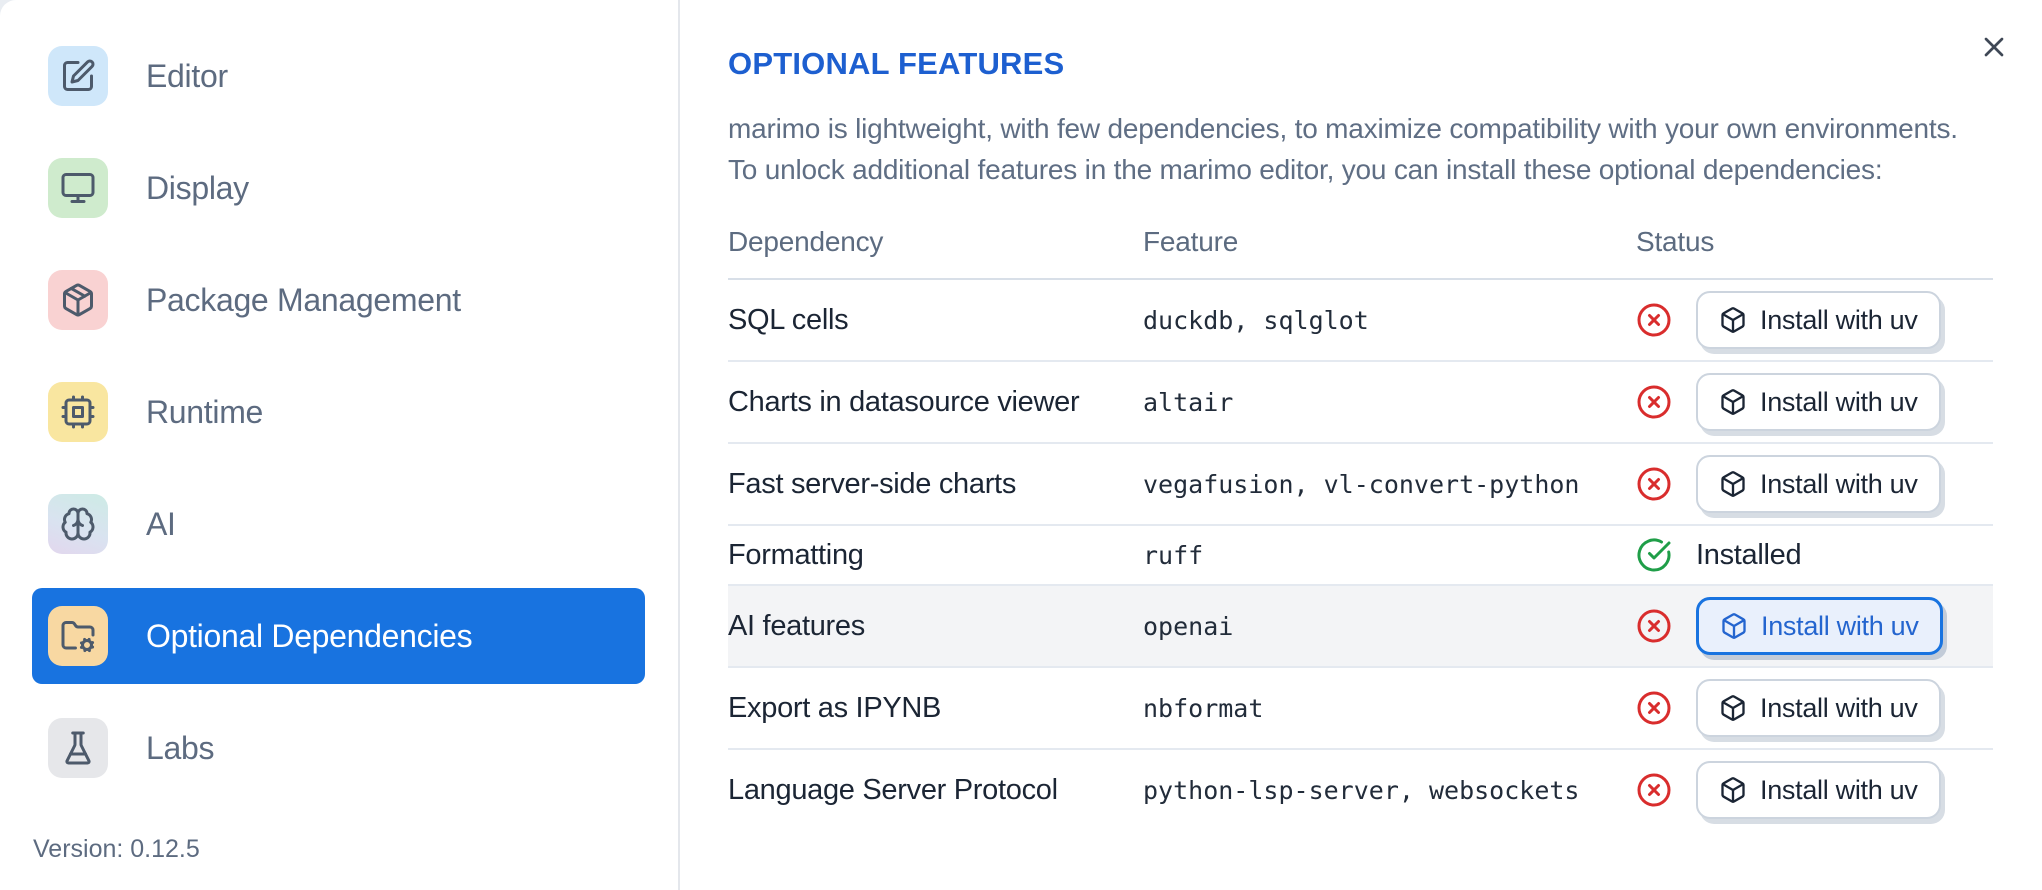 The height and width of the screenshot is (890, 2042). I want to click on dependency-cell: Formatting, so click(935, 555).